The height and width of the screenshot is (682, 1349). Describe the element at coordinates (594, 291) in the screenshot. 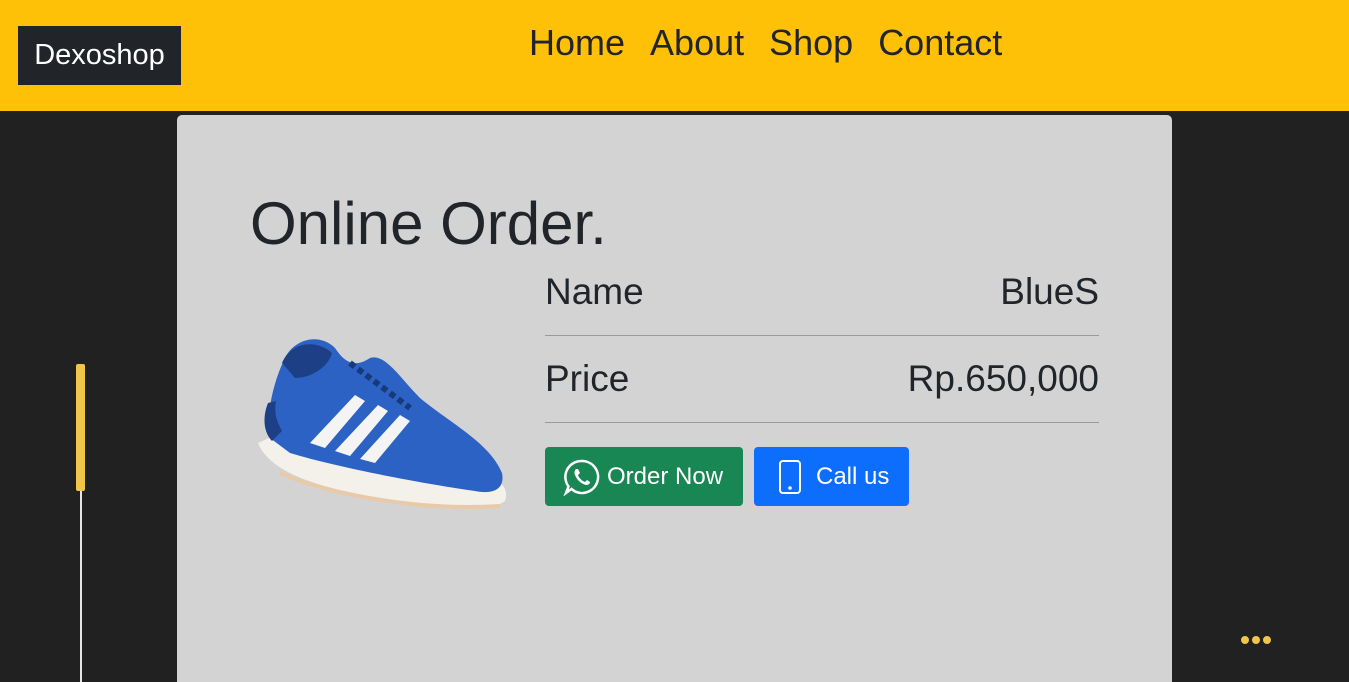

I see `name-label: Name` at that location.